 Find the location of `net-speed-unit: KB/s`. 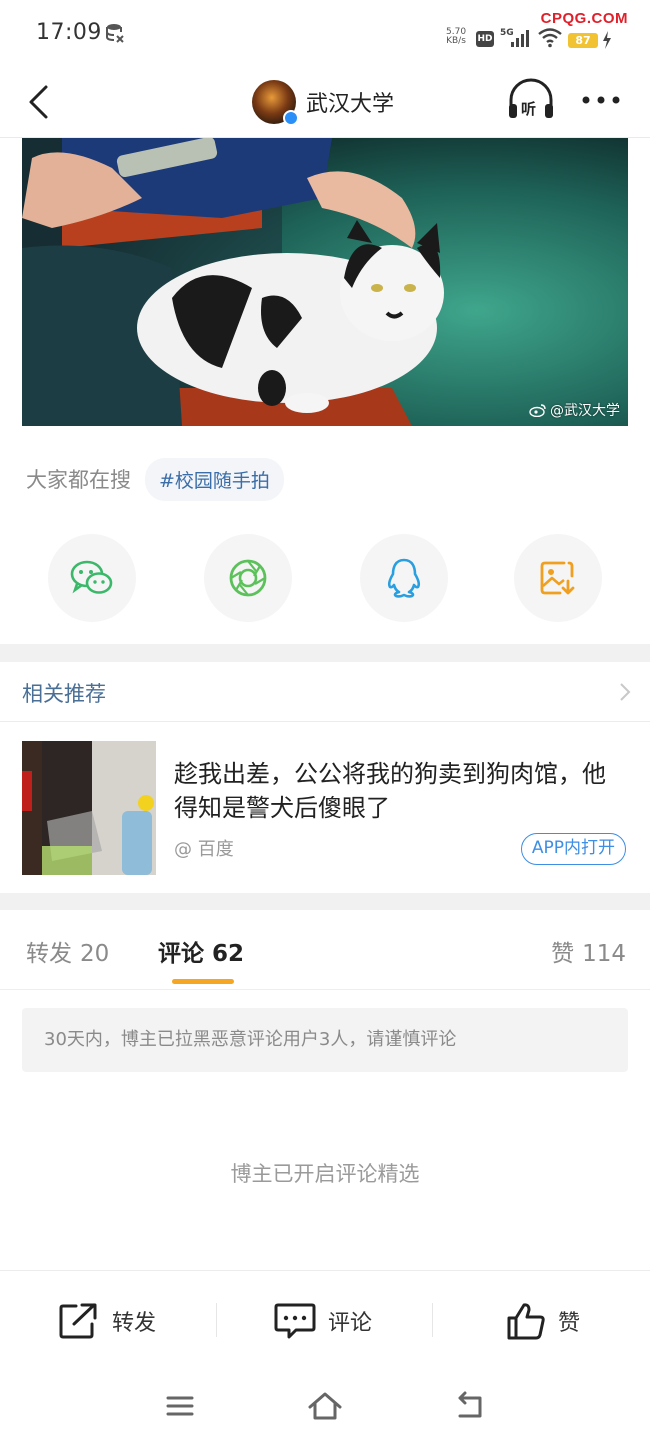

net-speed-unit: KB/s is located at coordinates (456, 41).